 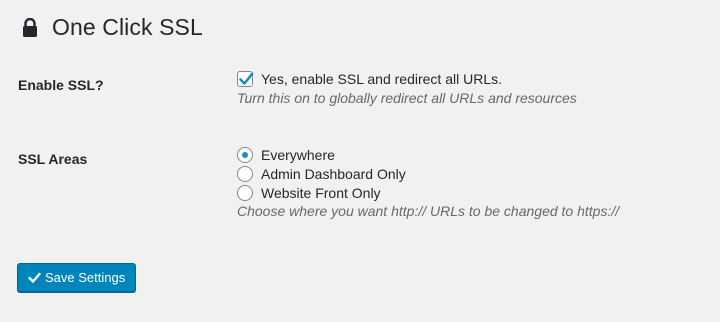 I want to click on radio-everywhere-label: Everywhere, so click(x=298, y=155).